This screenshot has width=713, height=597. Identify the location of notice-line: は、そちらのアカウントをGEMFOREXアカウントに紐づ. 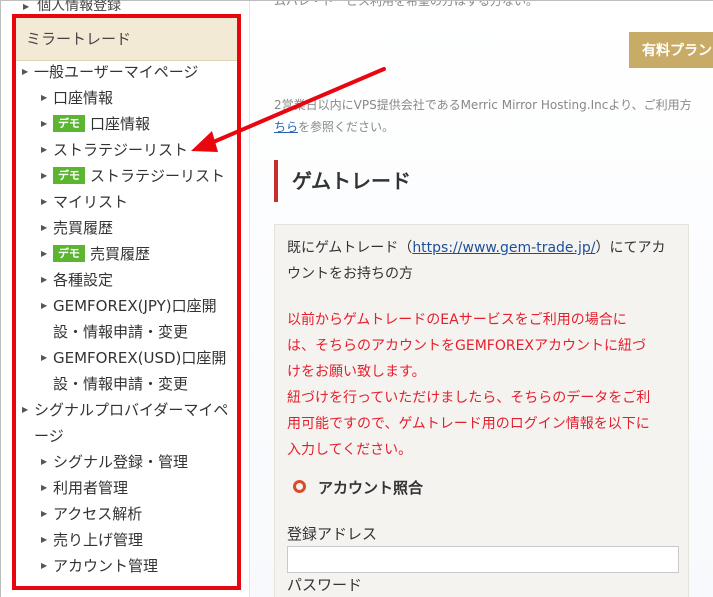
(467, 346).